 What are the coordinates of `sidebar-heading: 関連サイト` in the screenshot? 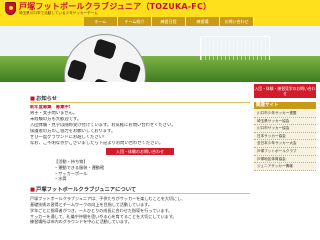 It's located at (285, 105).